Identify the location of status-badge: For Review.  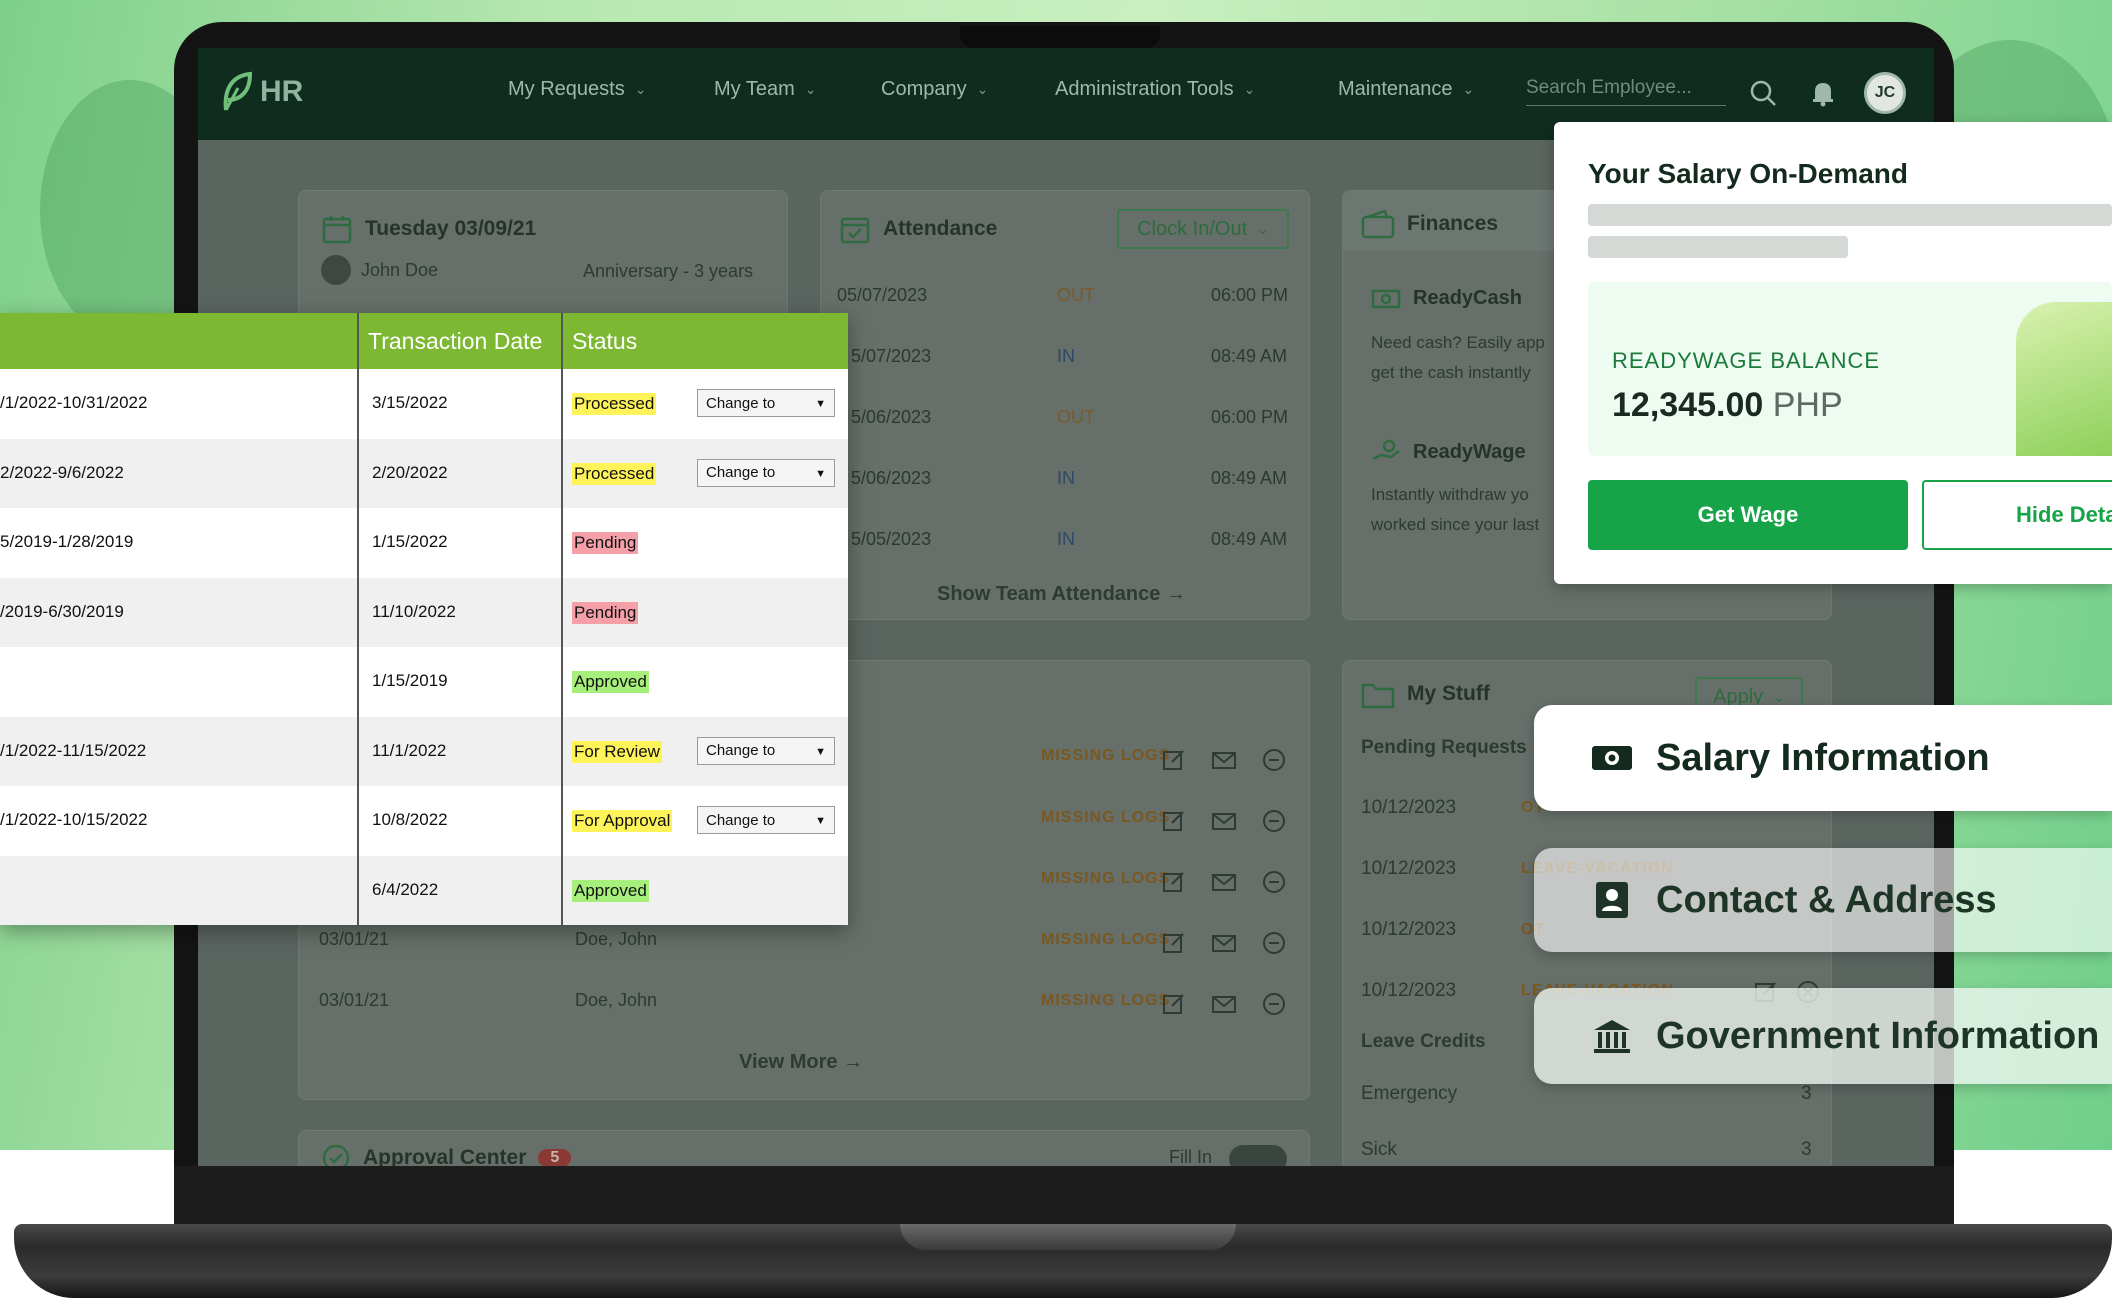
(617, 751).